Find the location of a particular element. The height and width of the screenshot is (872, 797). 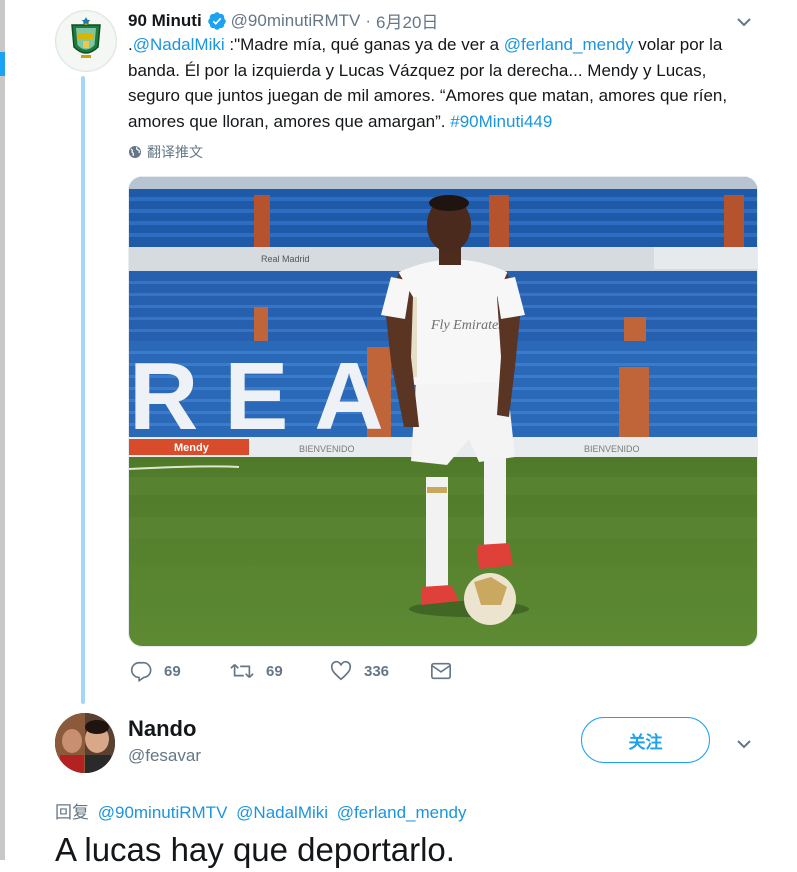

tweet-actions: 69 69 336 is located at coordinates (291, 671).